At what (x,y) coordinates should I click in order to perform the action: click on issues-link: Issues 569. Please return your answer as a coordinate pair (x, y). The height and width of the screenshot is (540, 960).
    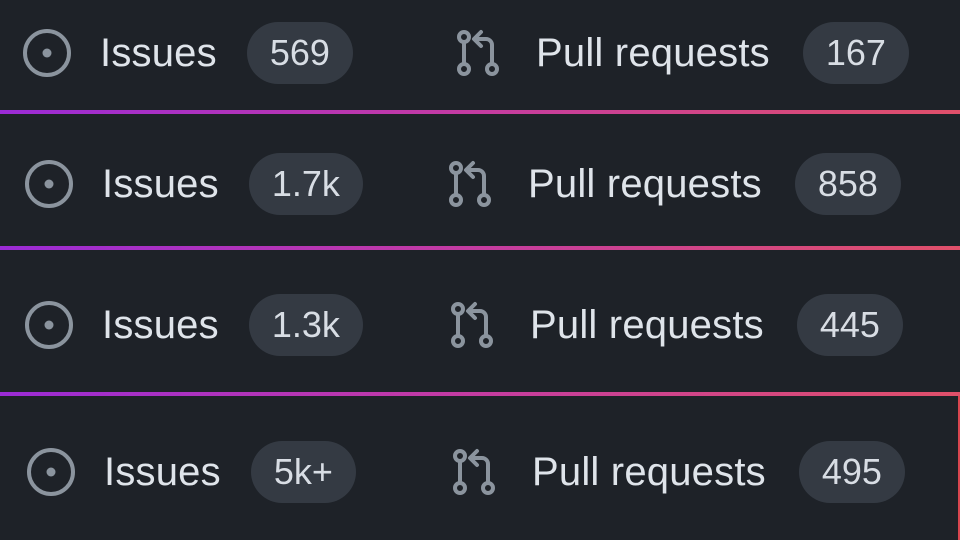
    Looking at the image, I should click on (187, 53).